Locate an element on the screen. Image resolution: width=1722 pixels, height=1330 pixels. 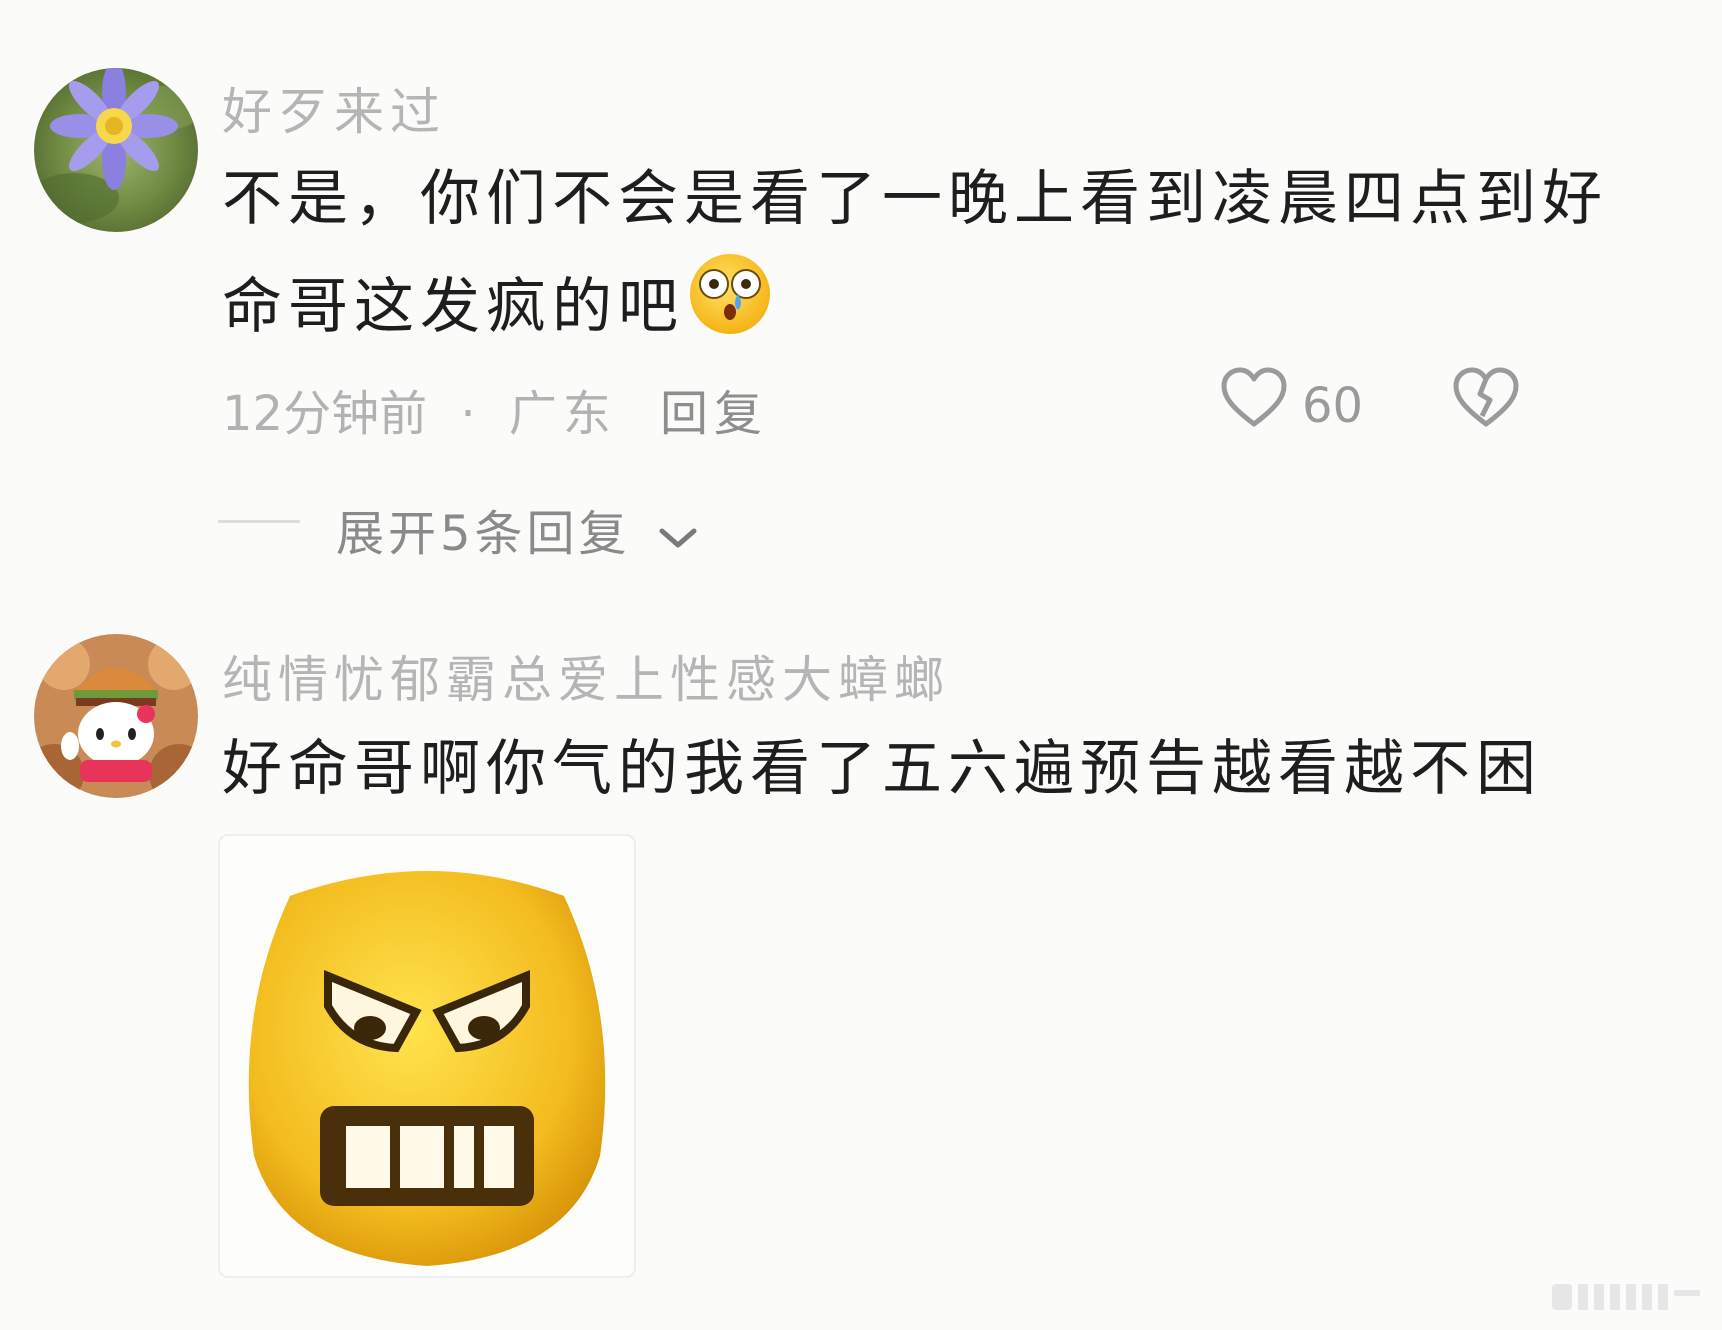
divider is located at coordinates (259, 521).